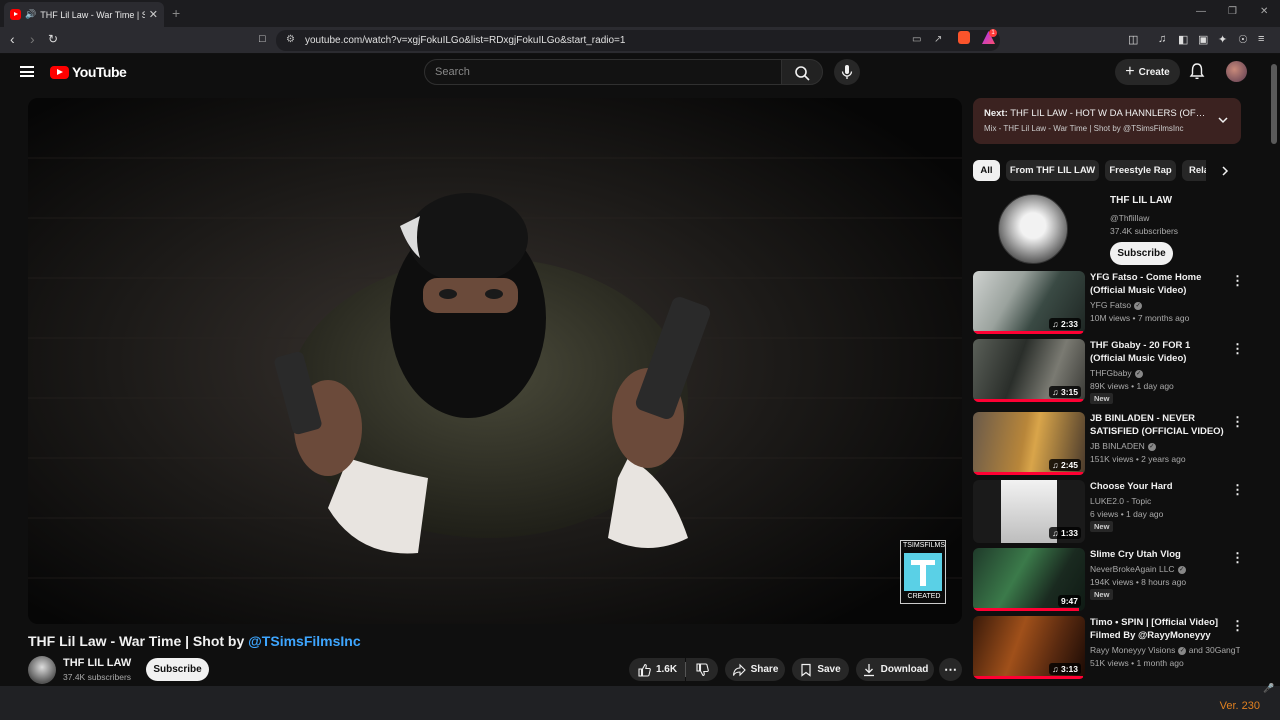  What do you see at coordinates (1029, 370) in the screenshot?
I see `video-thumbnail: ♫ 3:15` at bounding box center [1029, 370].